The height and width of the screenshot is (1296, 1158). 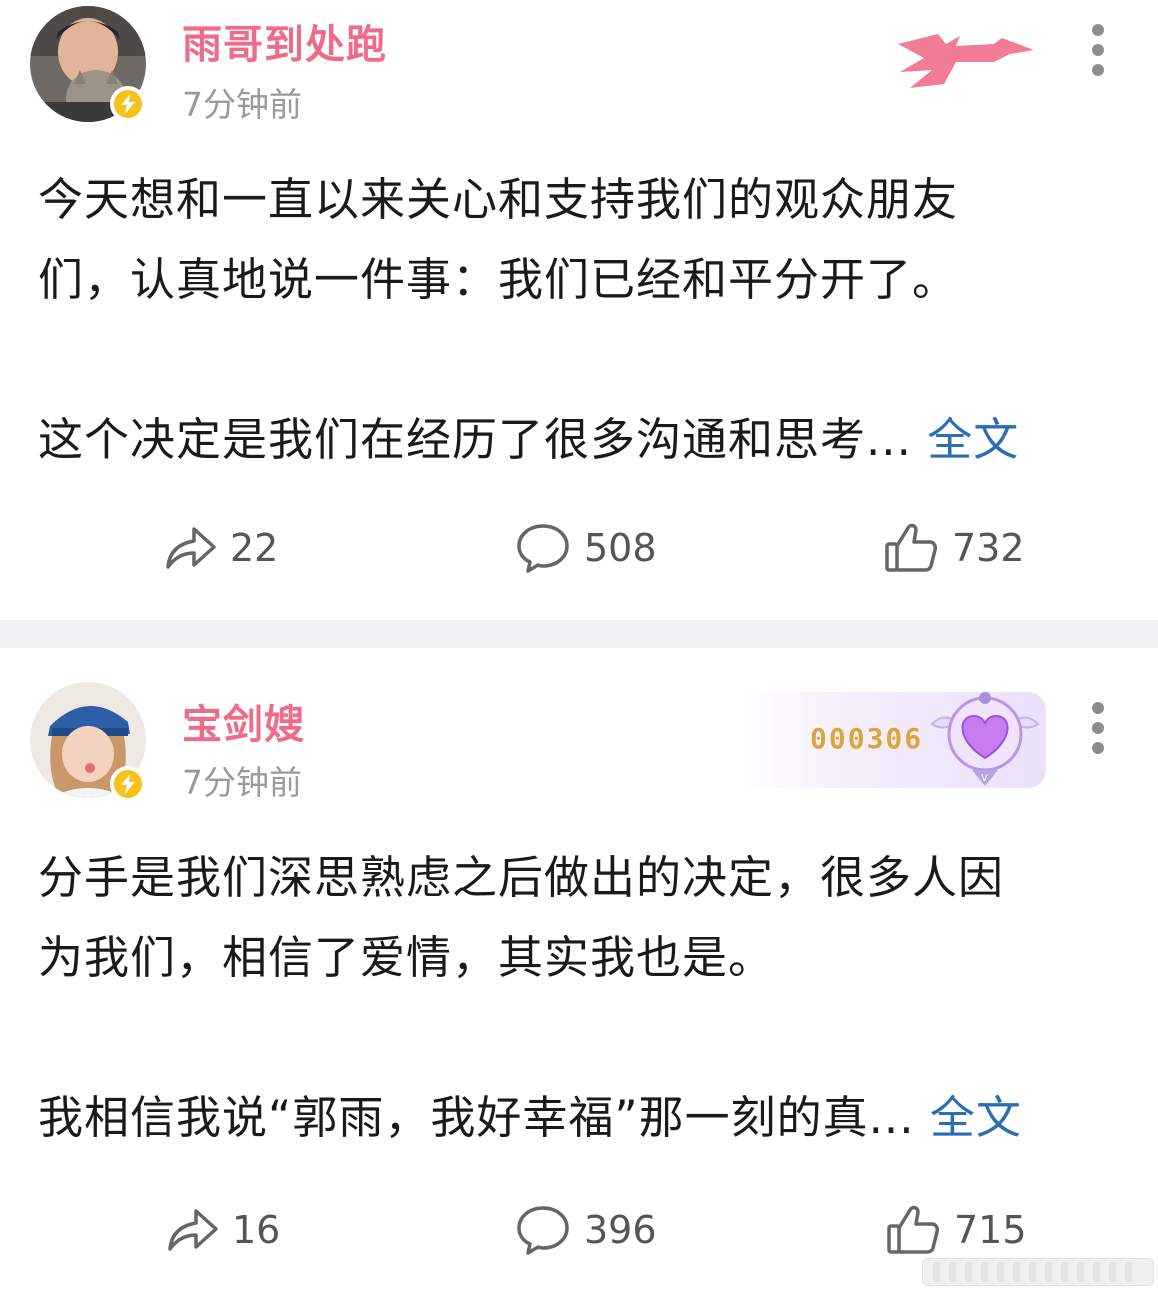 What do you see at coordinates (254, 548) in the screenshot?
I see `repost-count: 22` at bounding box center [254, 548].